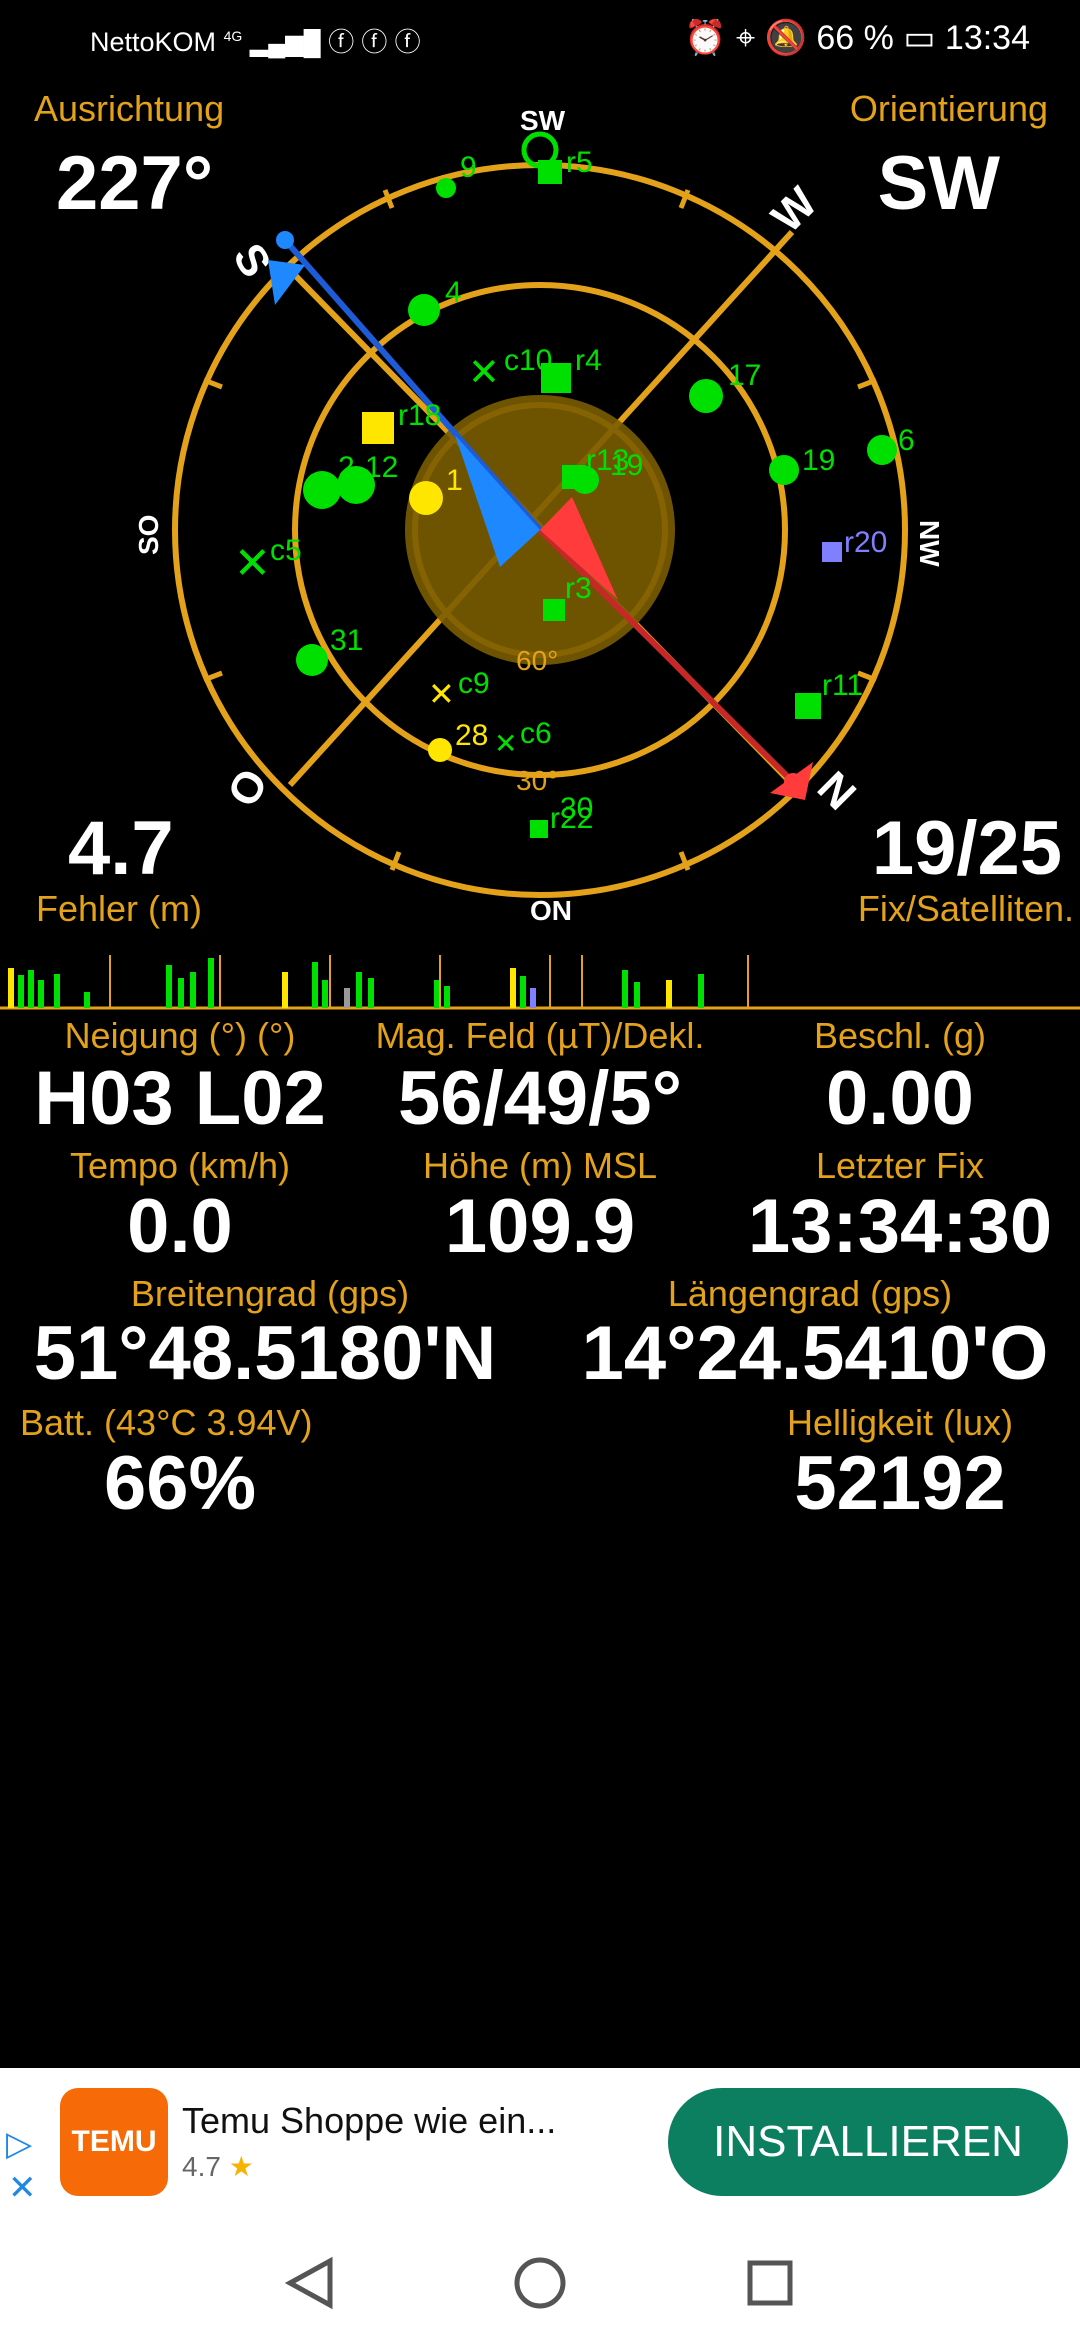 The width and height of the screenshot is (1080, 2340). Describe the element at coordinates (265, 1353) in the screenshot. I see `latitude-value: 51°48.5180'N` at that location.